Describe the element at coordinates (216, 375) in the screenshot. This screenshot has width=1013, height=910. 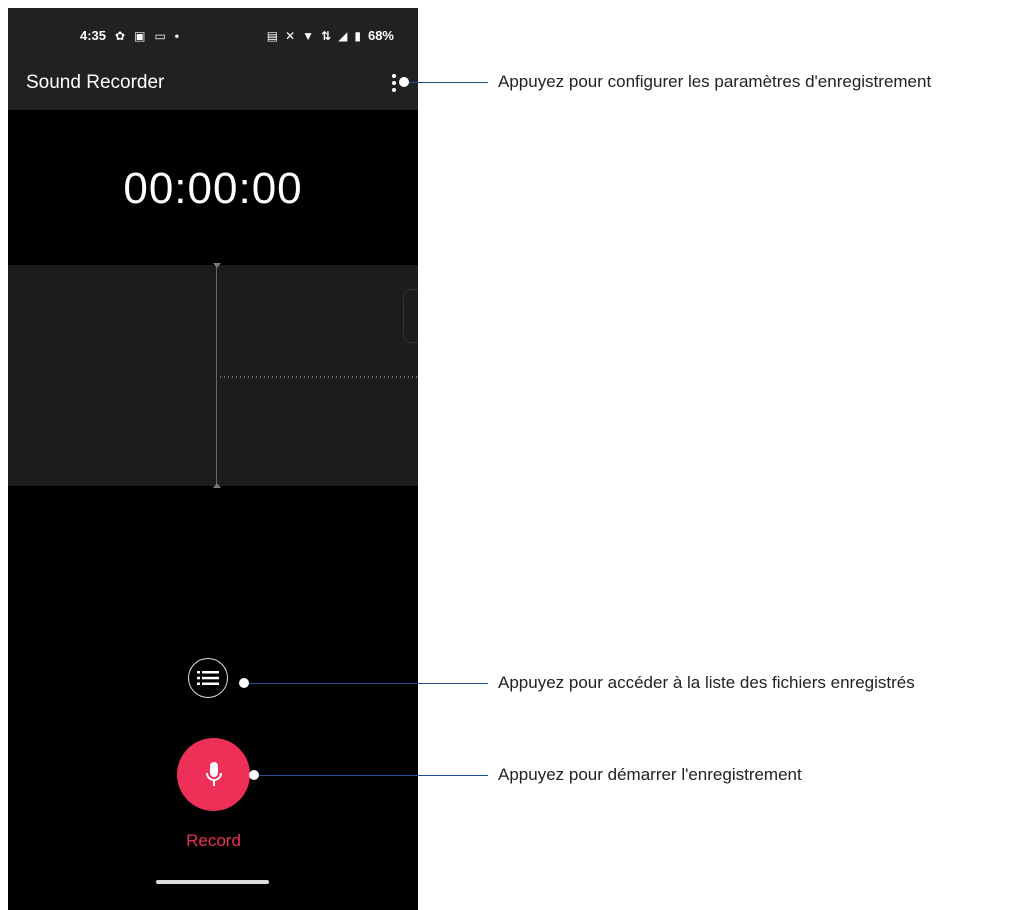
I see `playhead` at that location.